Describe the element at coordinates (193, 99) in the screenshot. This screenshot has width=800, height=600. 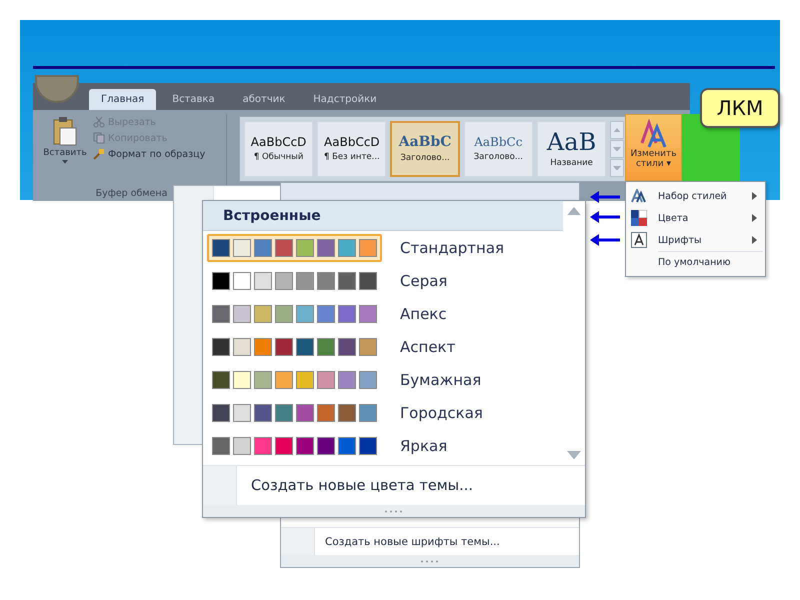
I see `ribbon-tab: Вставка` at that location.